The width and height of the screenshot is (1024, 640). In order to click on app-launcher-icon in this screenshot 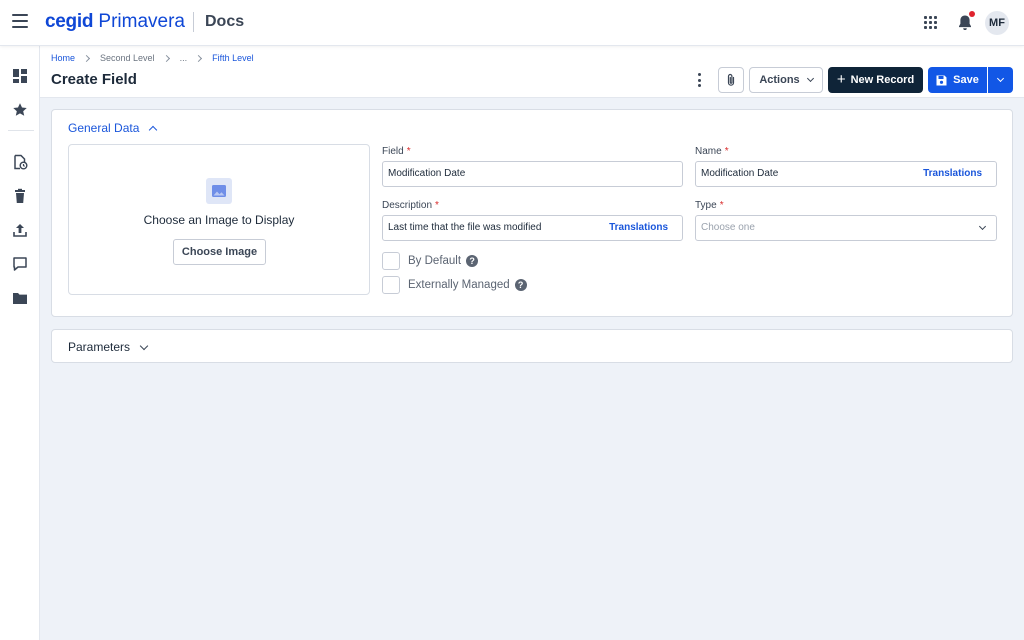, I will do `click(930, 22)`.